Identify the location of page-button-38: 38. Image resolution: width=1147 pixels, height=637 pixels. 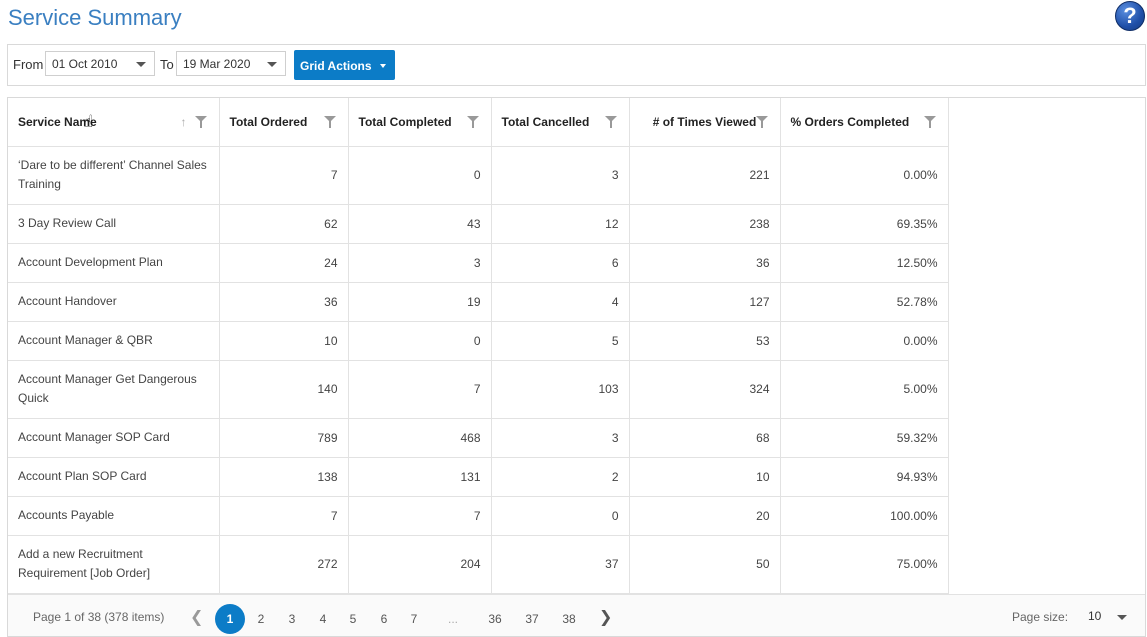
(569, 619).